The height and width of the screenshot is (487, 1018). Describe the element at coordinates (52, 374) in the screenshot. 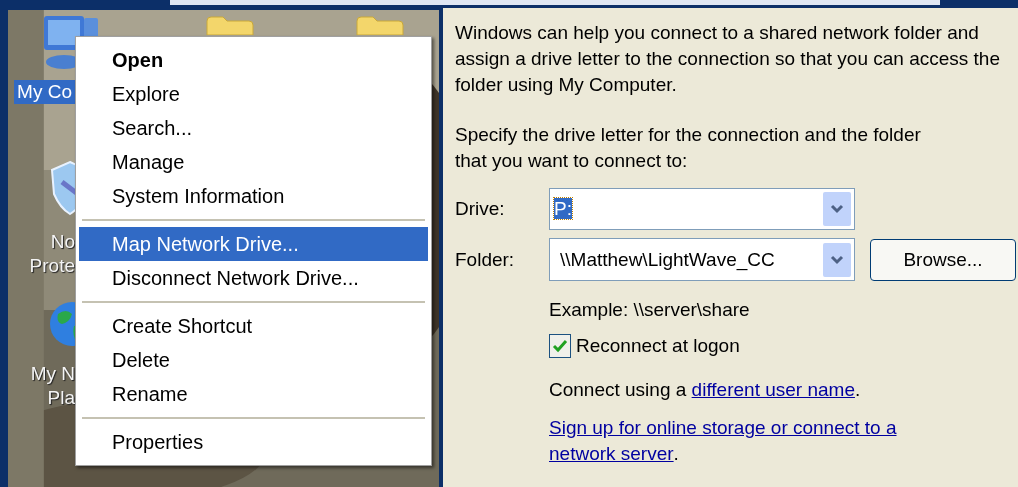

I see `icon-label: My N` at that location.